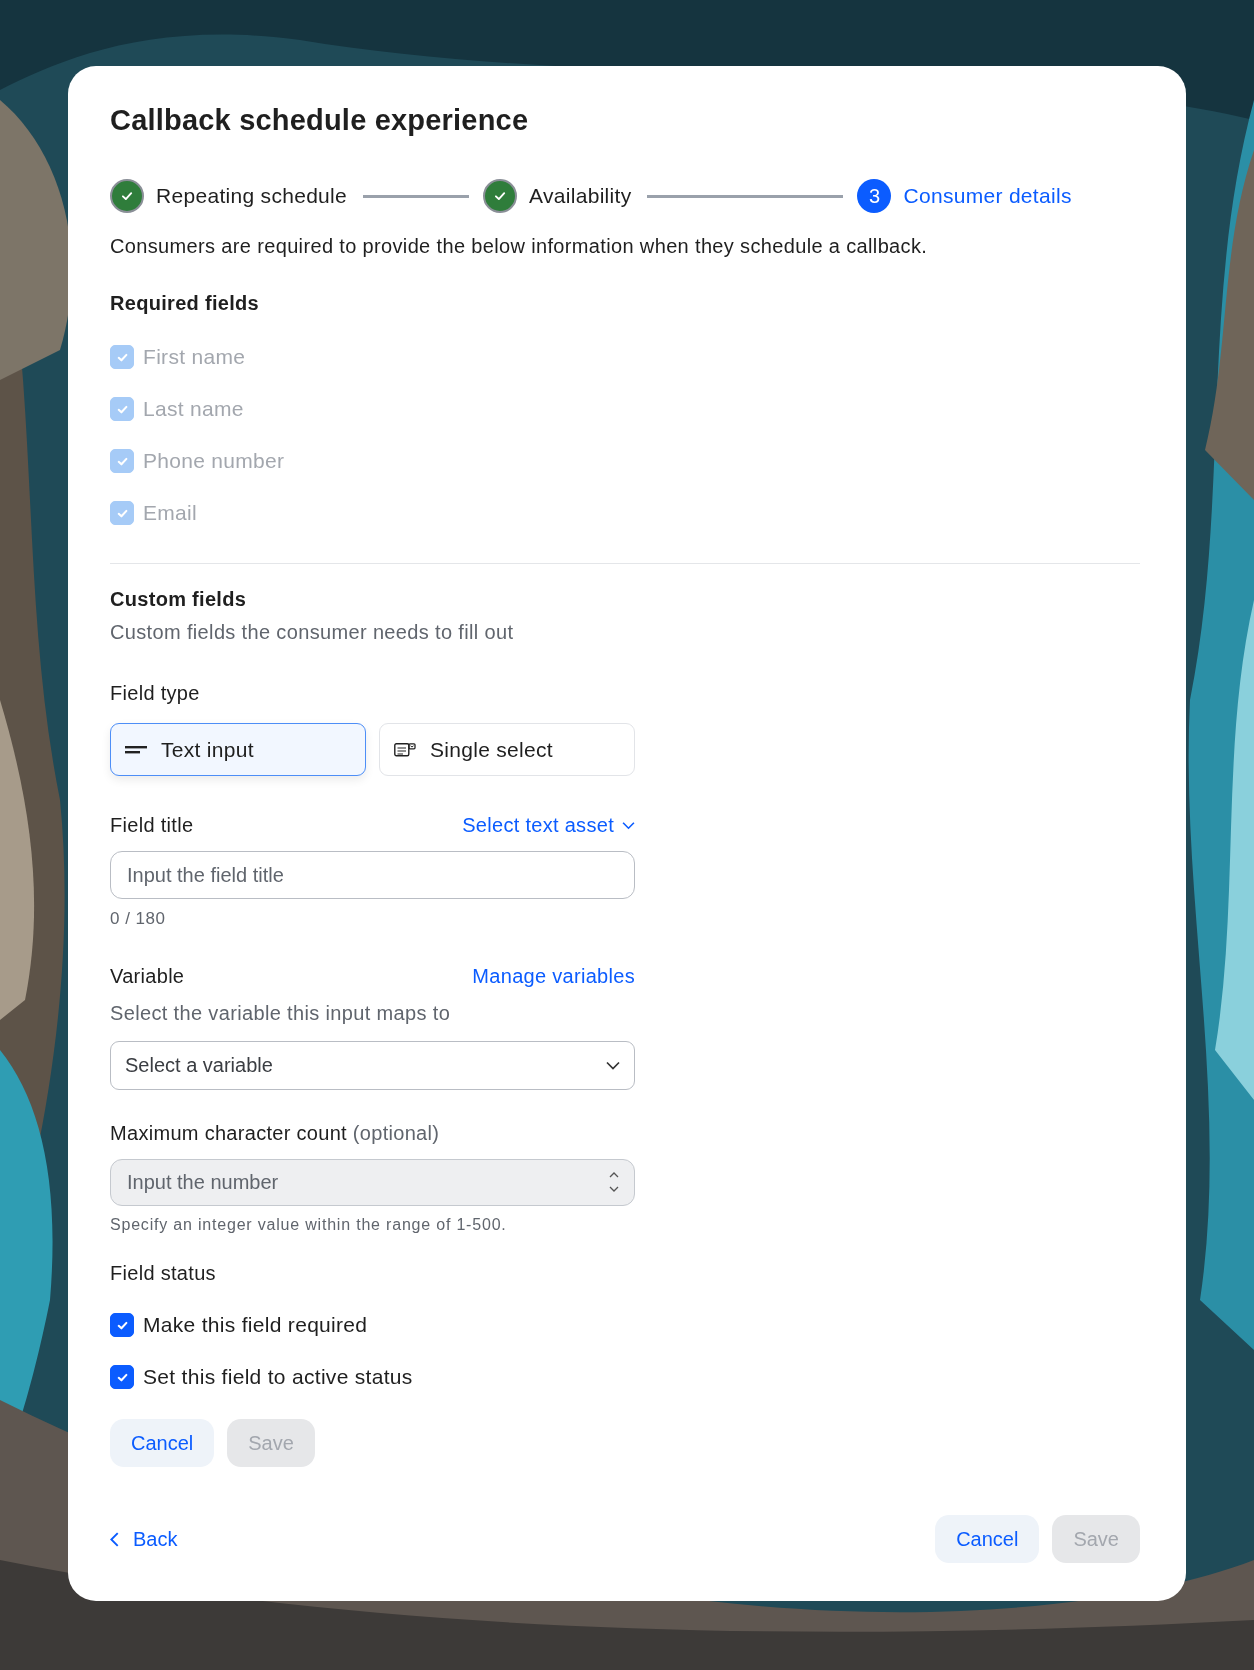 The width and height of the screenshot is (1254, 1670). Describe the element at coordinates (138, 919) in the screenshot. I see `character-counter: 0 / 180` at that location.